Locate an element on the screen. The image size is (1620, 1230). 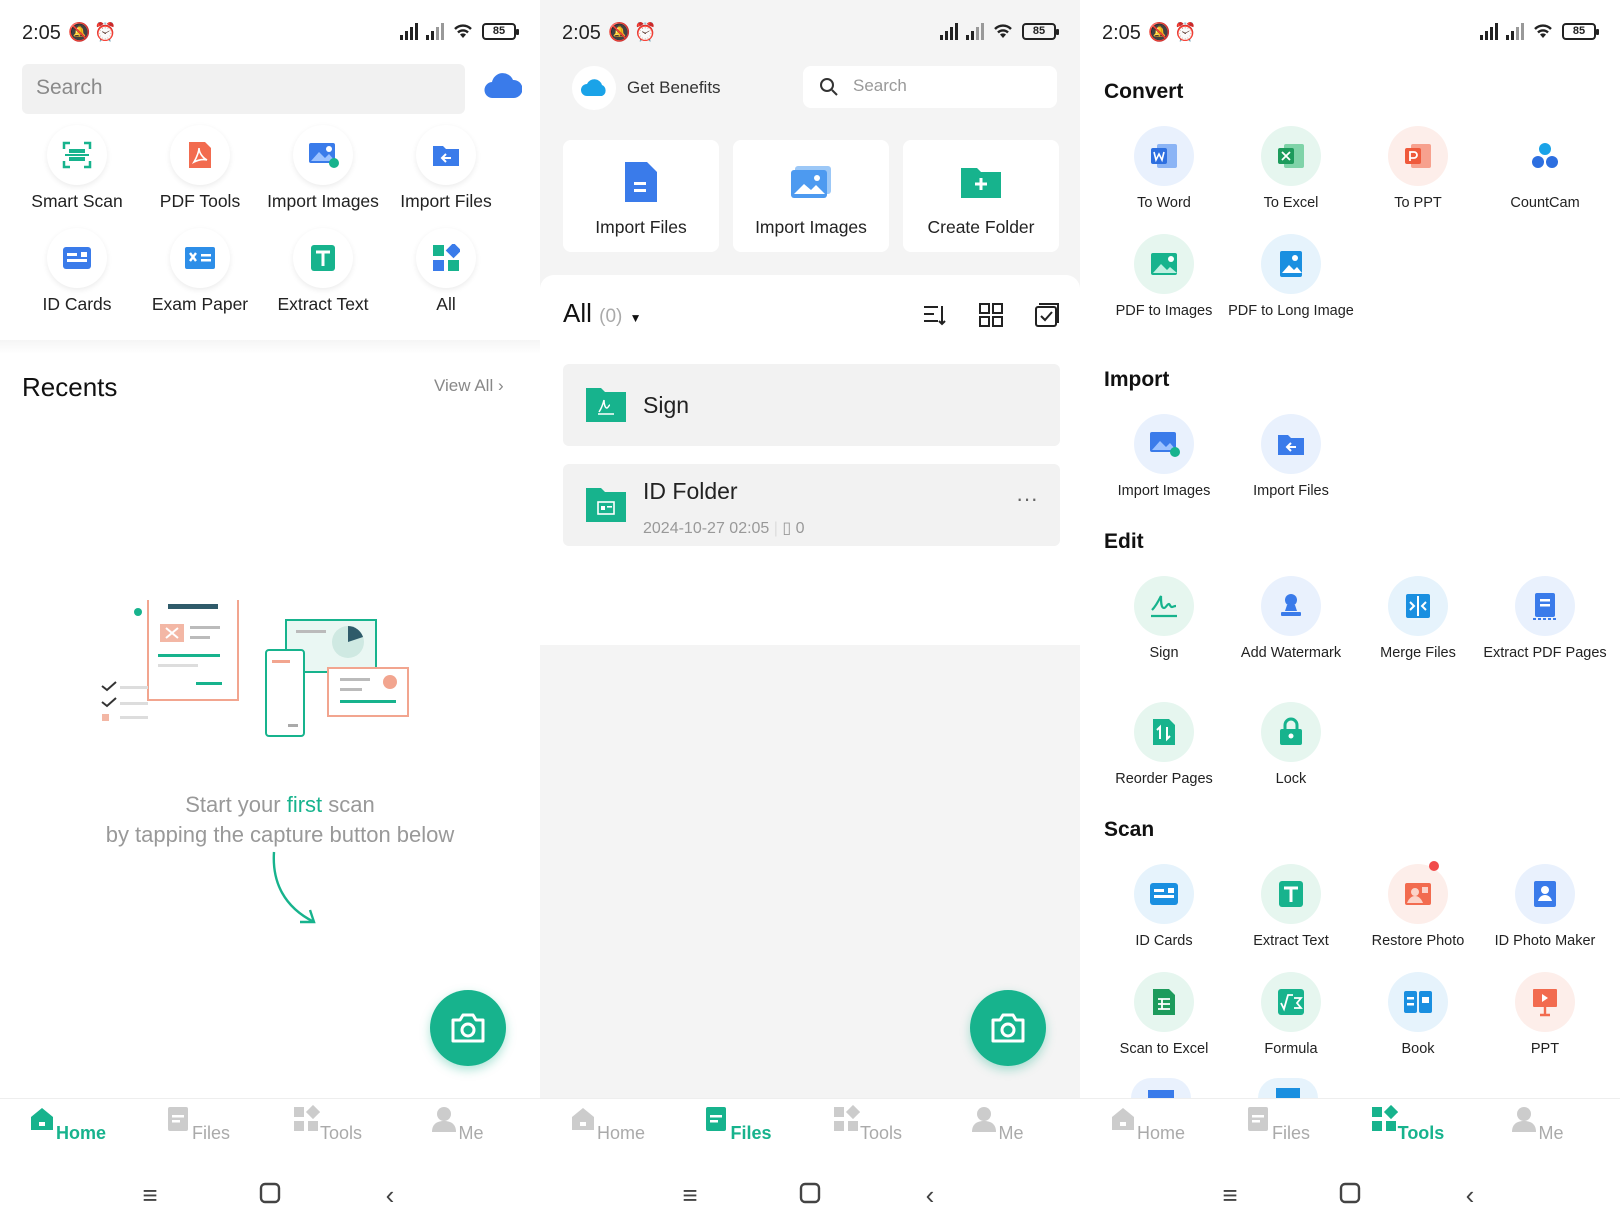
tool-all: All is located at coordinates (446, 271).